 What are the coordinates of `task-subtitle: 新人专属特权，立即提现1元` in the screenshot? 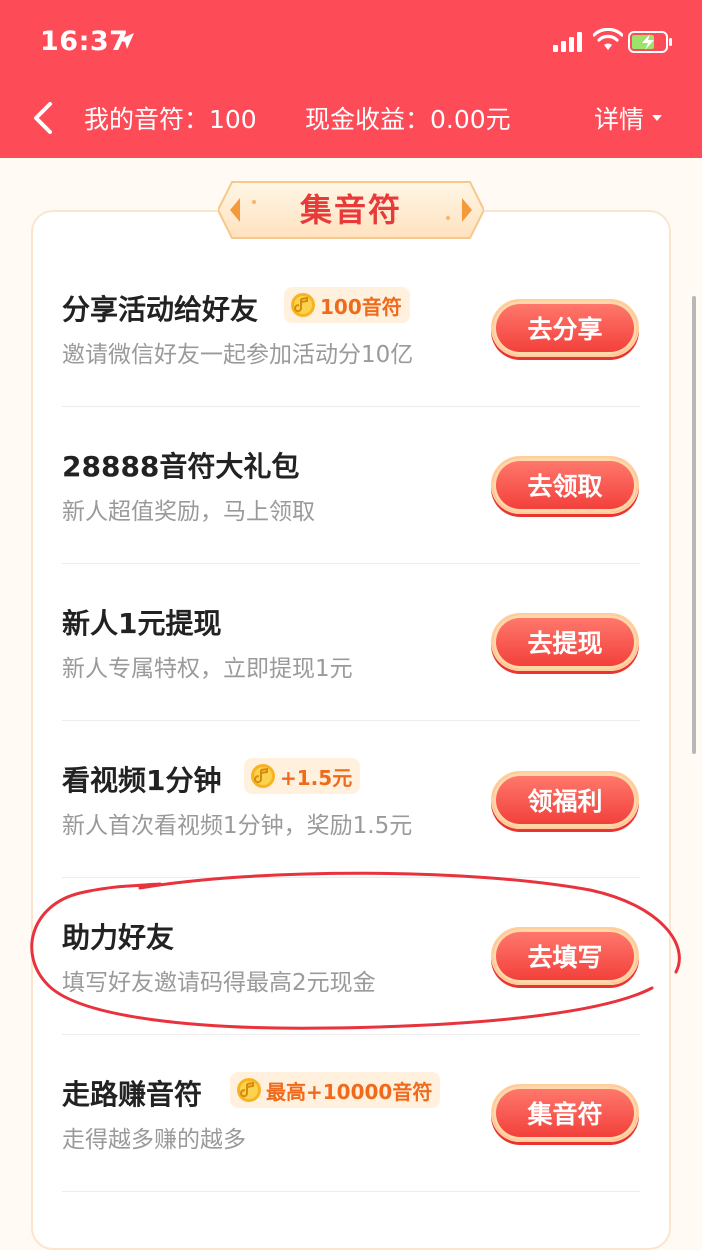 It's located at (207, 669).